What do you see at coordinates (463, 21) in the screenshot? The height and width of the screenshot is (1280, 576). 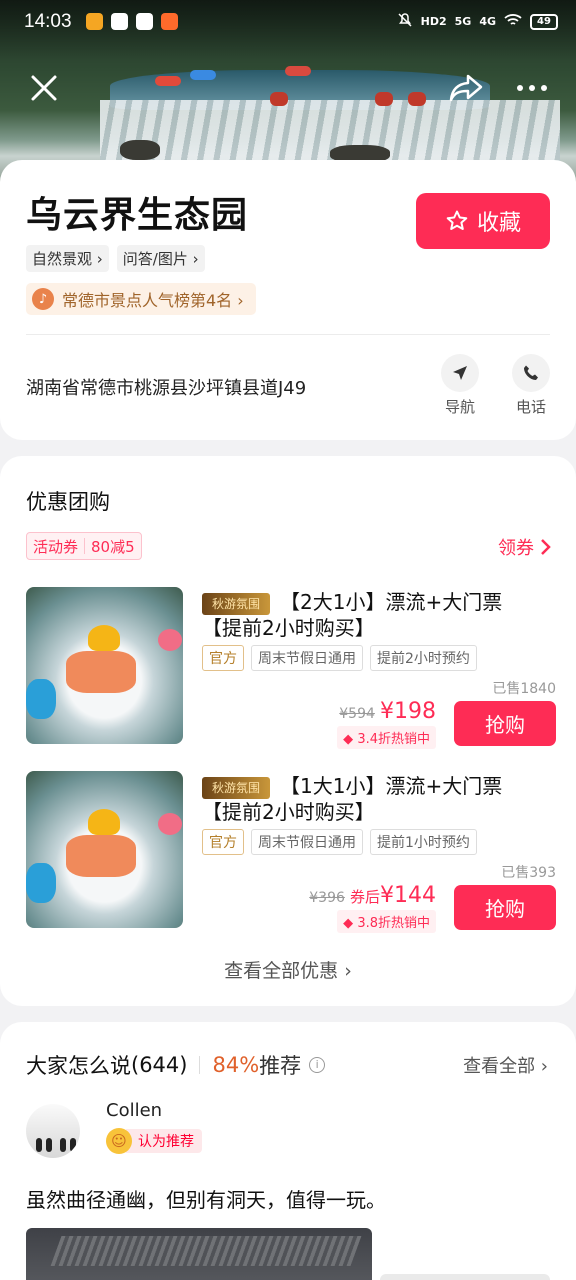 I see `5g-label: 5G` at bounding box center [463, 21].